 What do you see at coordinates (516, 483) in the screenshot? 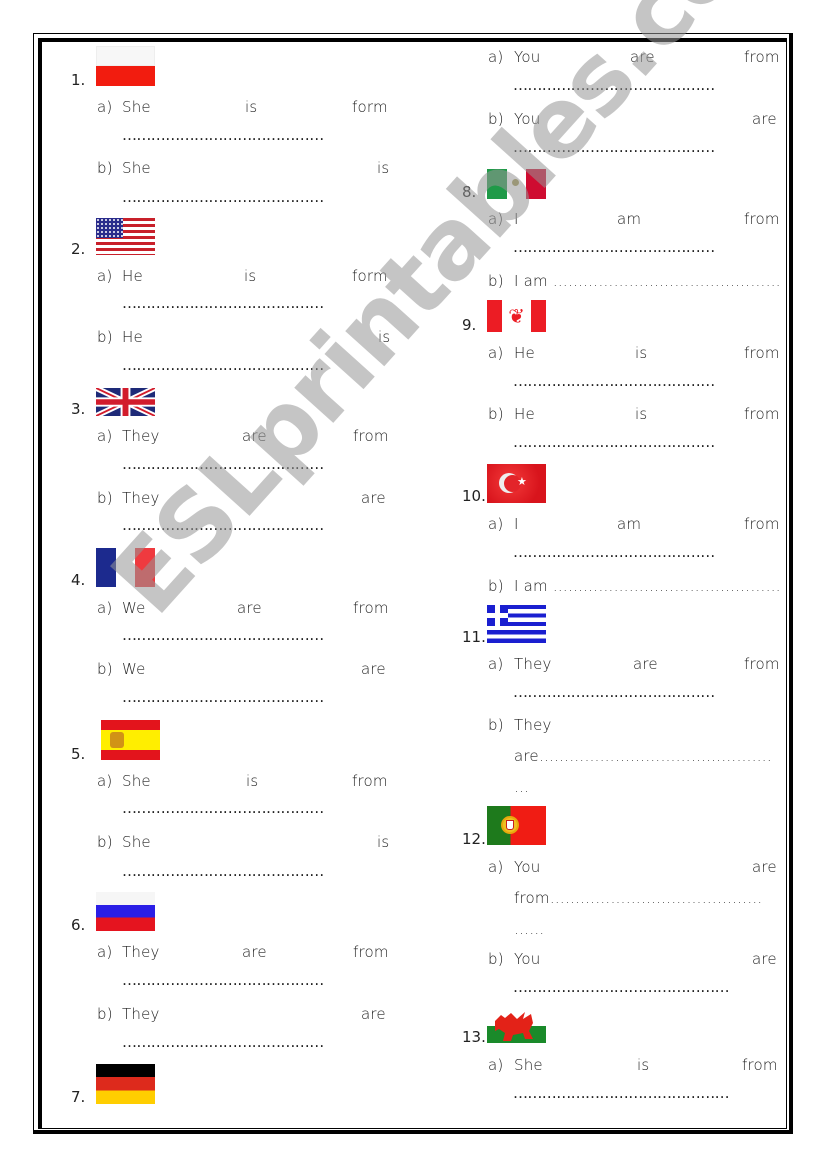
I see `turkey-flag-icon: ★` at bounding box center [516, 483].